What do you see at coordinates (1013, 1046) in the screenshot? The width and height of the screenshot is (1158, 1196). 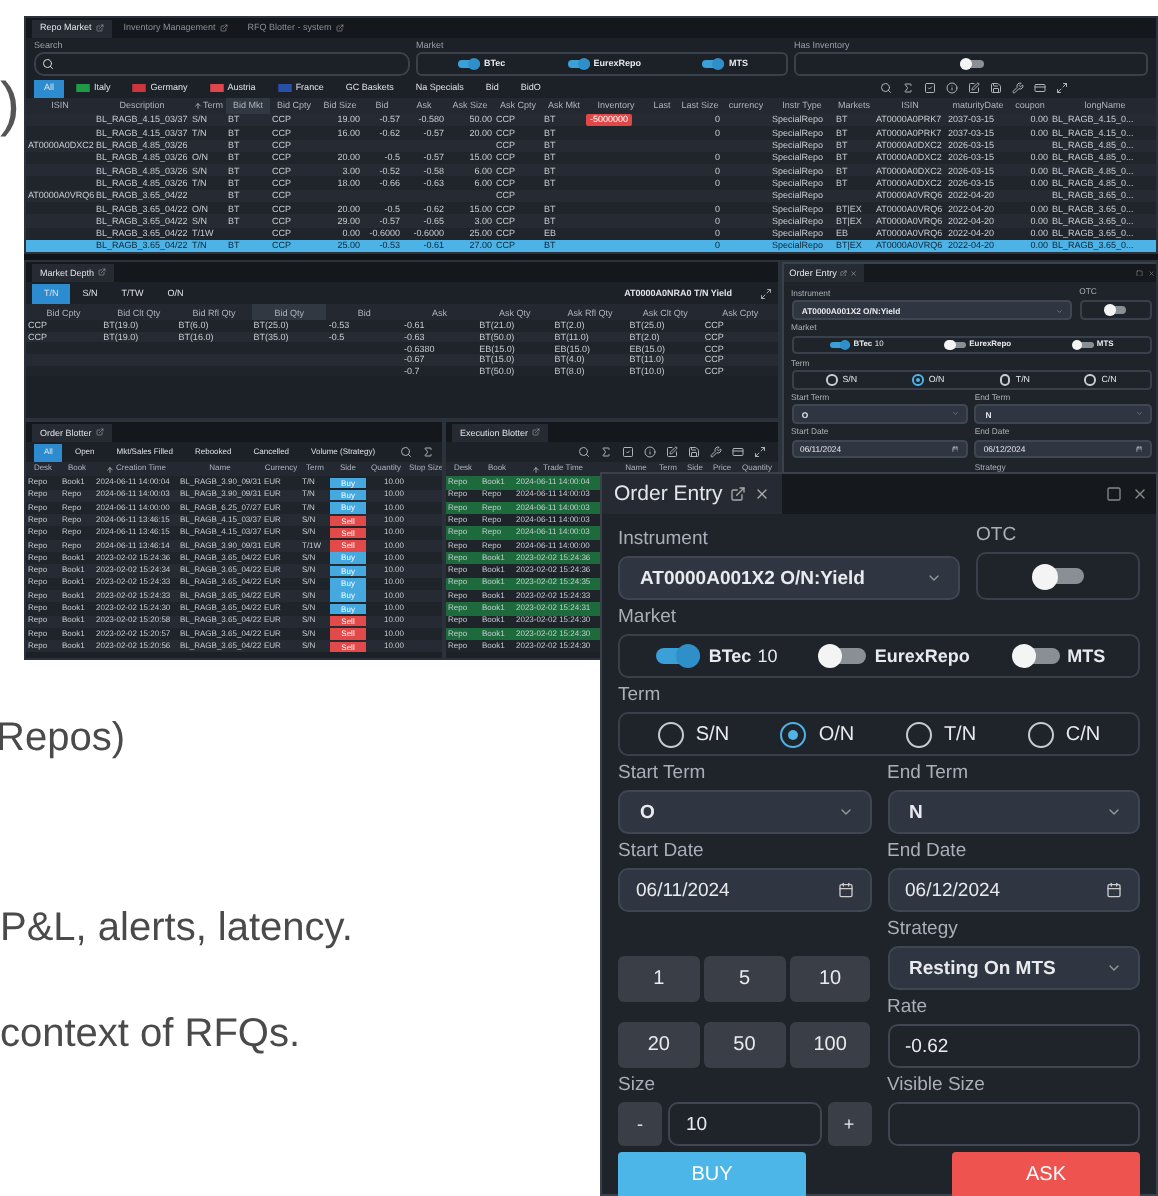 I see `rate-field: -0.62` at bounding box center [1013, 1046].